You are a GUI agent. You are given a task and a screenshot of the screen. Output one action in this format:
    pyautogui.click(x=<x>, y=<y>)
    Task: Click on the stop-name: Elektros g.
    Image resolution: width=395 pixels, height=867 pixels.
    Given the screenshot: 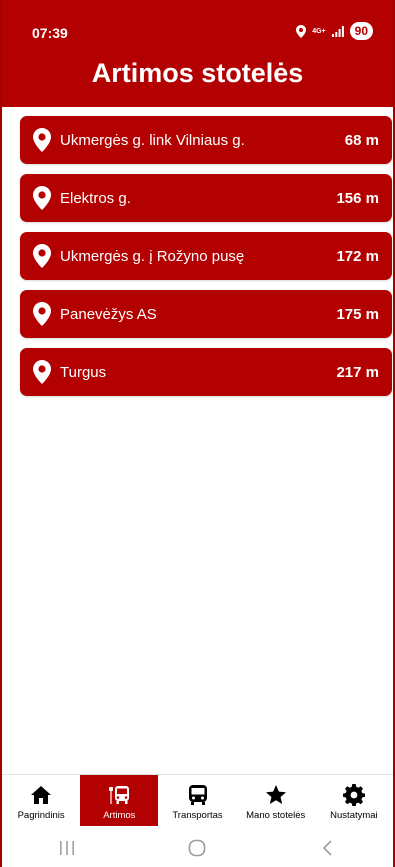 What is the action you would take?
    pyautogui.click(x=95, y=198)
    